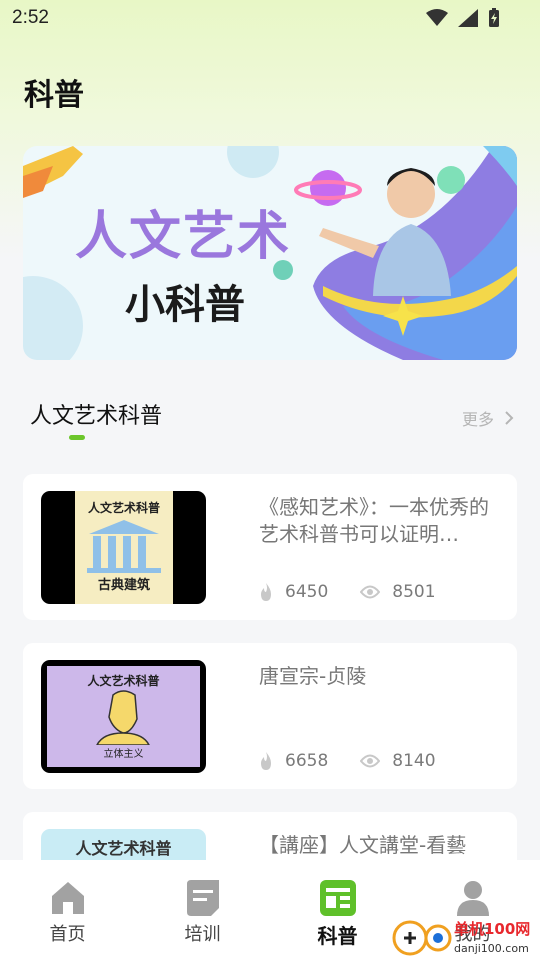  I want to click on more-label: 更多, so click(477, 419).